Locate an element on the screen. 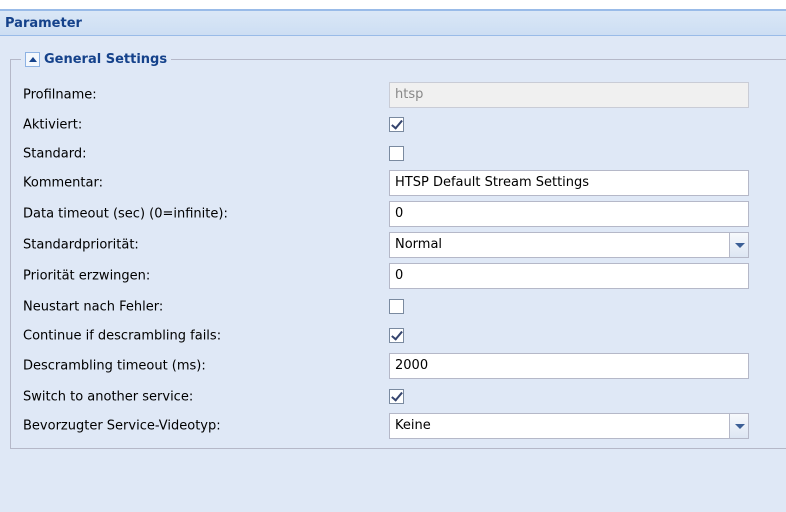 This screenshot has height=512, width=786. switch-service-label: Switch to another service: is located at coordinates (108, 397).